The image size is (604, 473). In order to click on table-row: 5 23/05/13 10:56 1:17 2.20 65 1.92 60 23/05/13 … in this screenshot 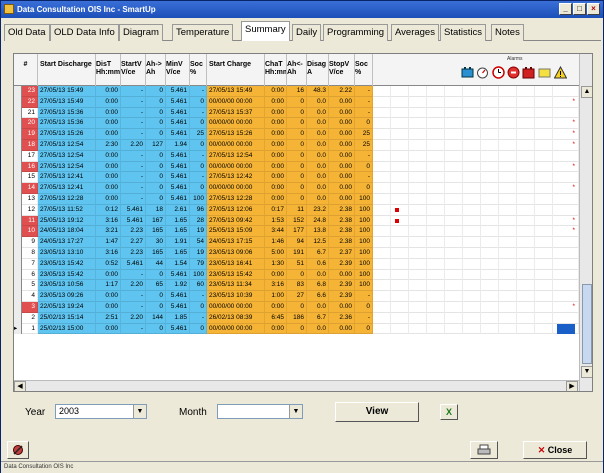, I will do `click(296, 286)`.